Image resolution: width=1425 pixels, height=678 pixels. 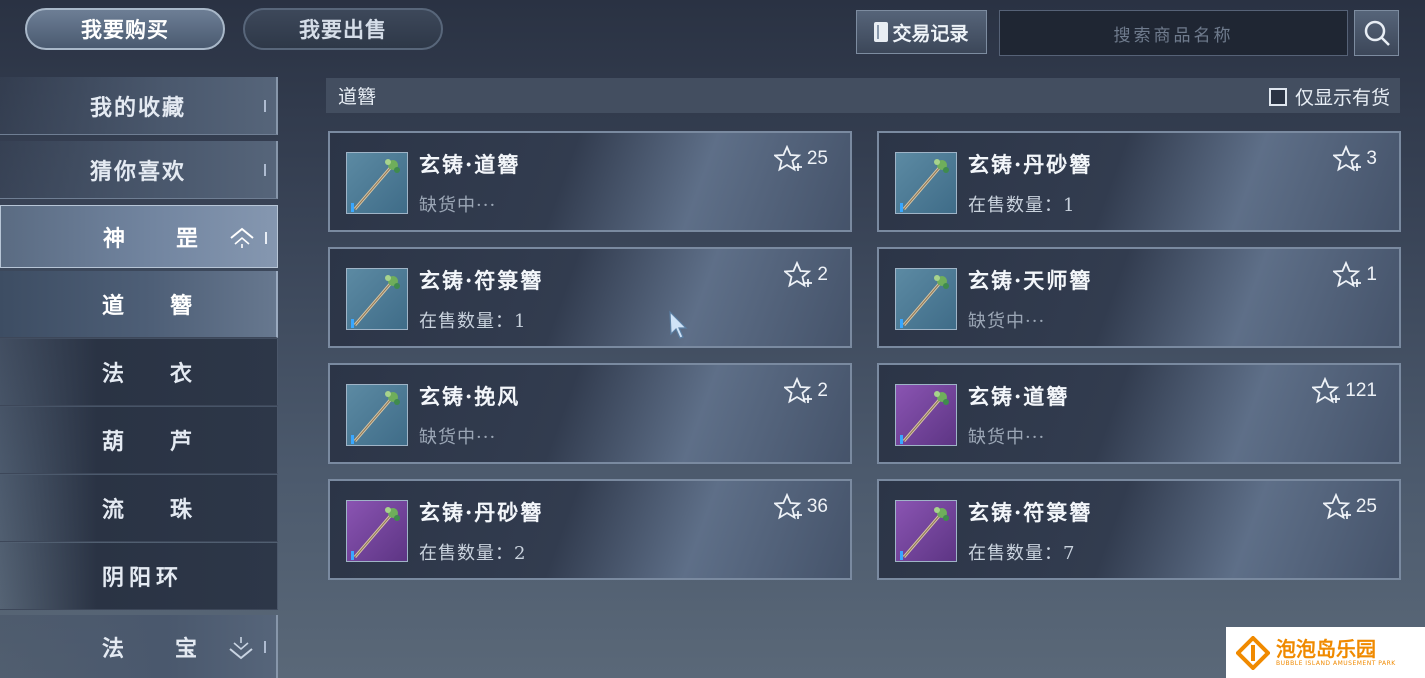 I want to click on item-status: 在售数量：2, so click(x=473, y=553).